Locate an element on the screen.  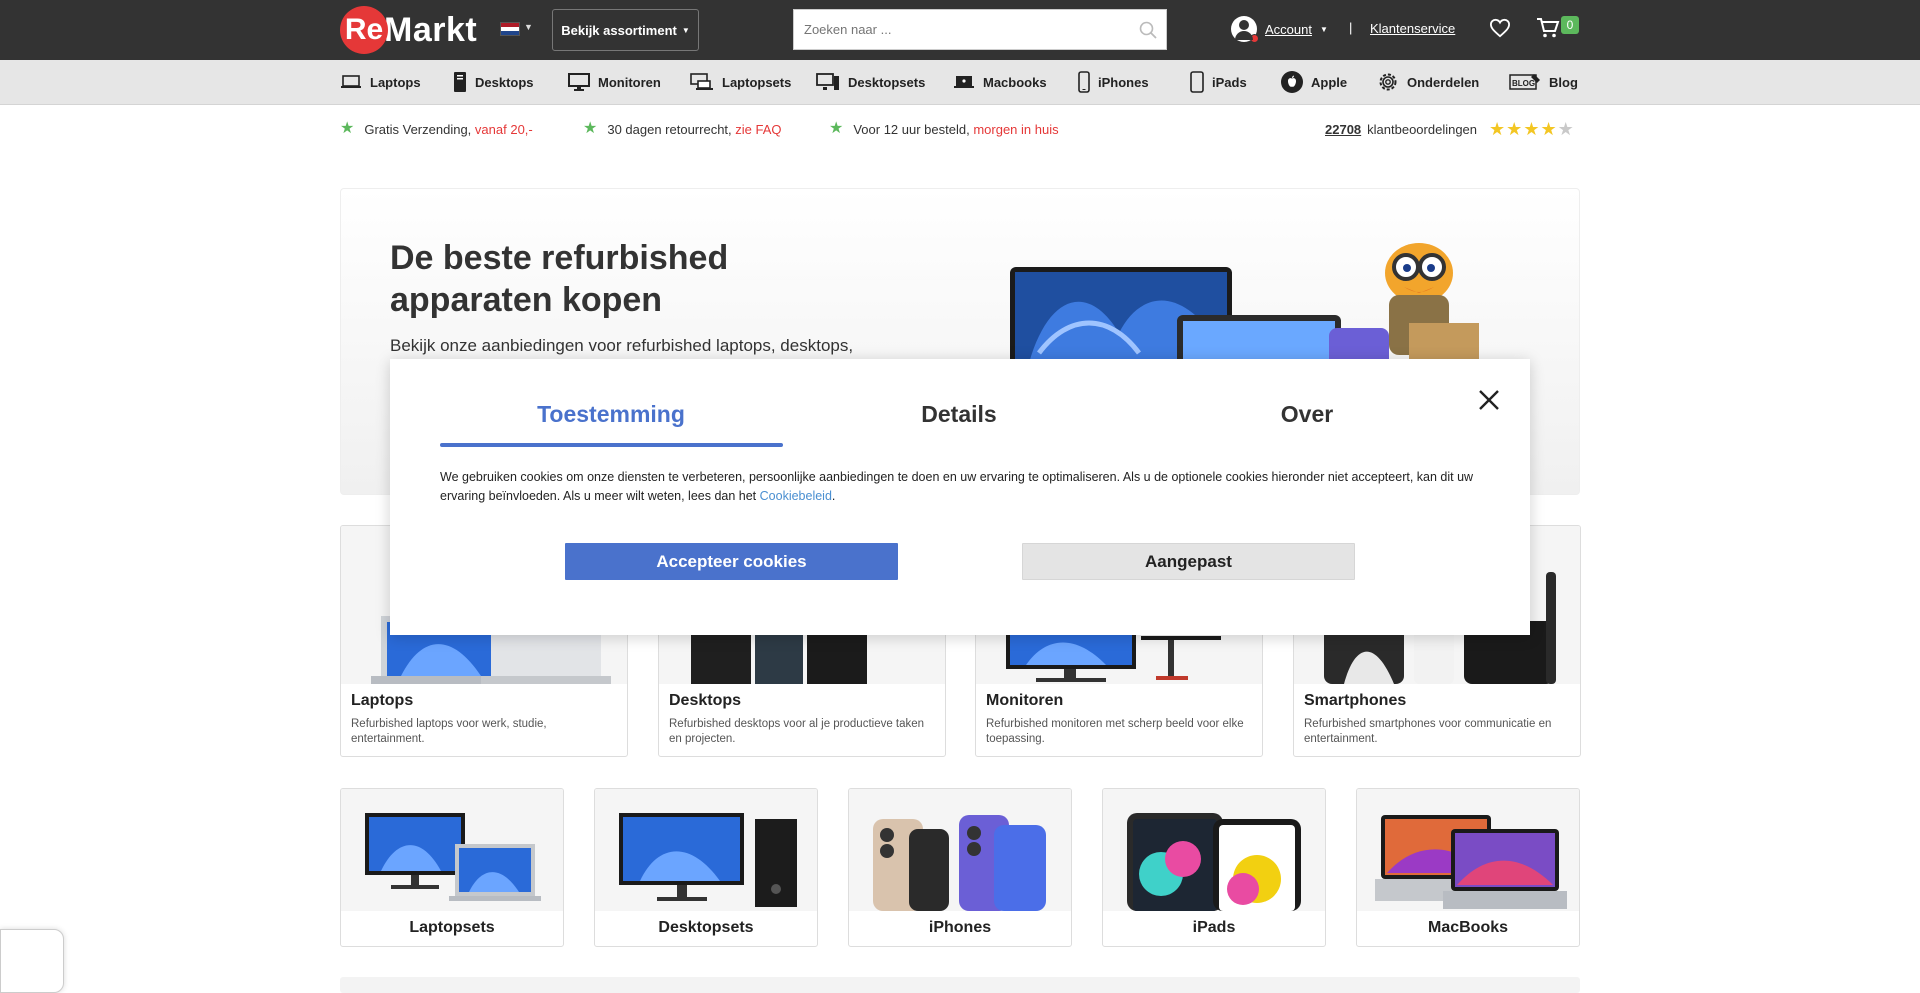
svg-text: BLOG is located at coordinates (1523, 83).